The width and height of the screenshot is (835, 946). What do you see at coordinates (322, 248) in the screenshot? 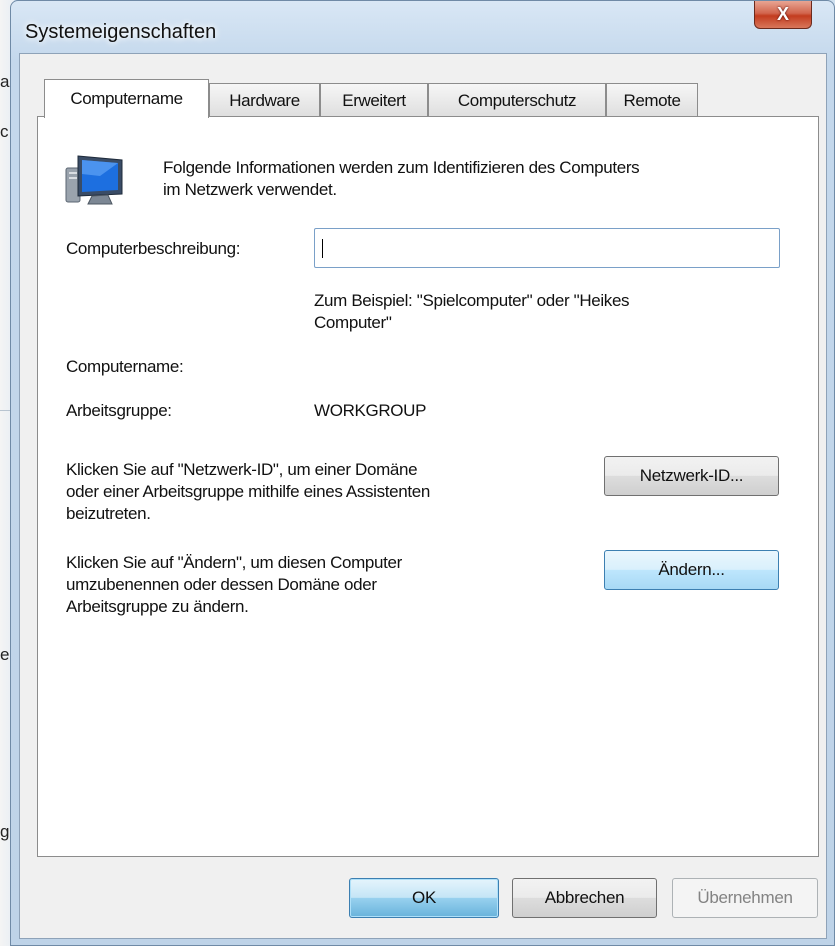
I see `text-caret` at bounding box center [322, 248].